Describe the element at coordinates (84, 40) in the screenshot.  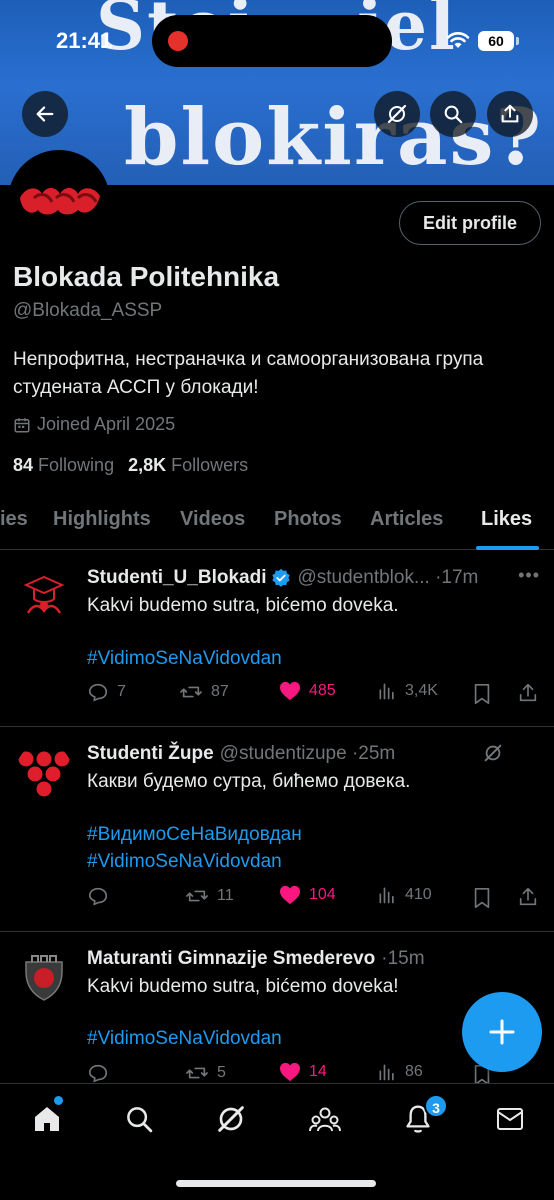
I see `status-time: 21:41` at that location.